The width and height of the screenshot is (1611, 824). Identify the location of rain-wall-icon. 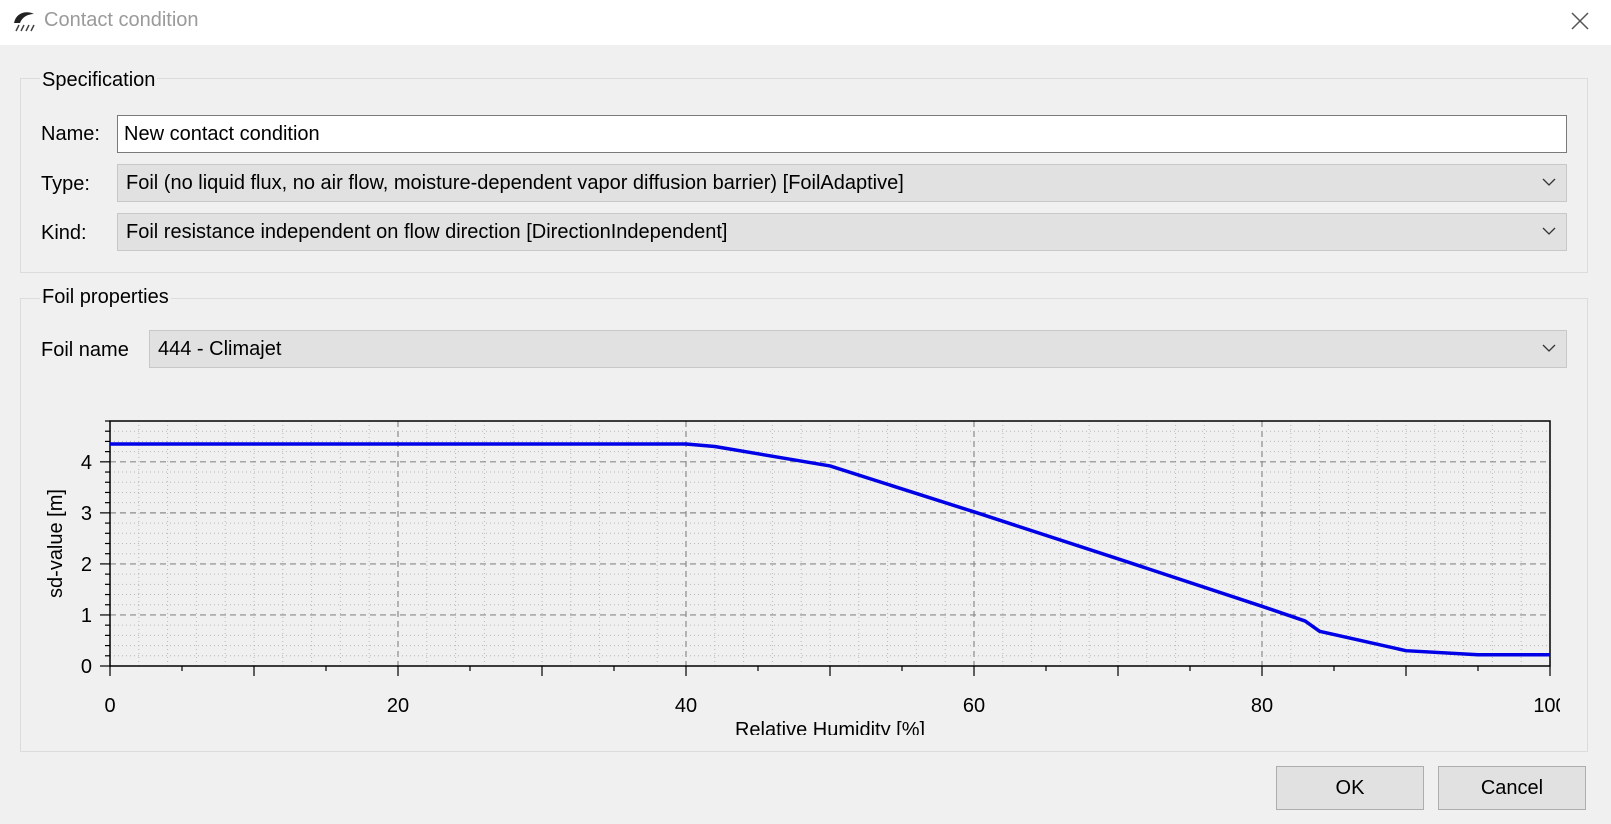
(24, 22).